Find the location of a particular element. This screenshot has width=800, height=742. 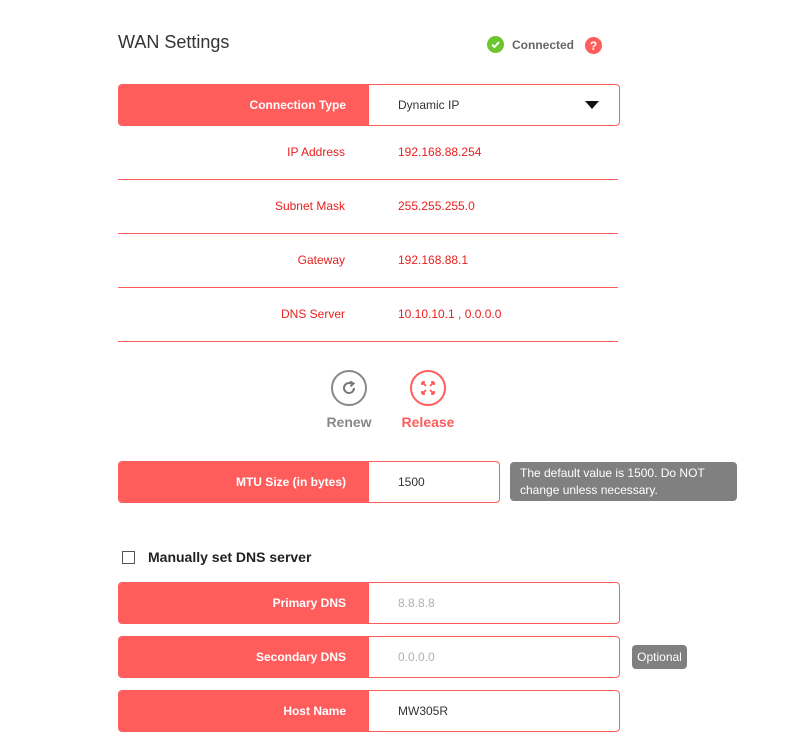

host-name-field: Host Name MW305R is located at coordinates (369, 711).